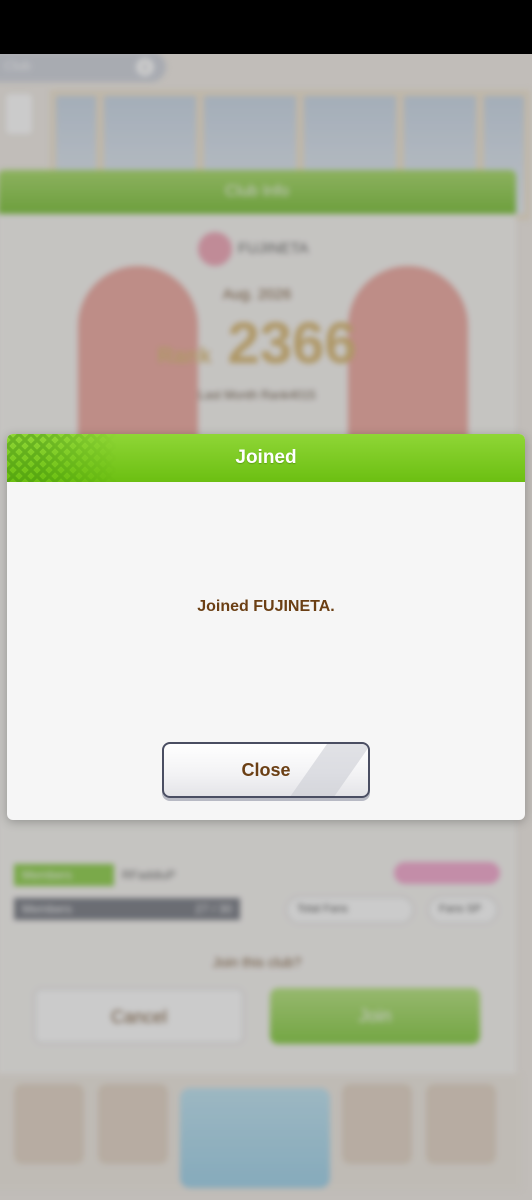  I want to click on status-bar, so click(266, 27).